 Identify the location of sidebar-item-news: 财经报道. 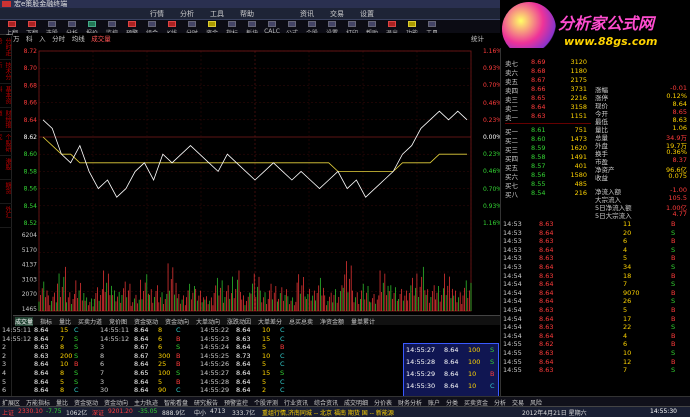
(6, 120).